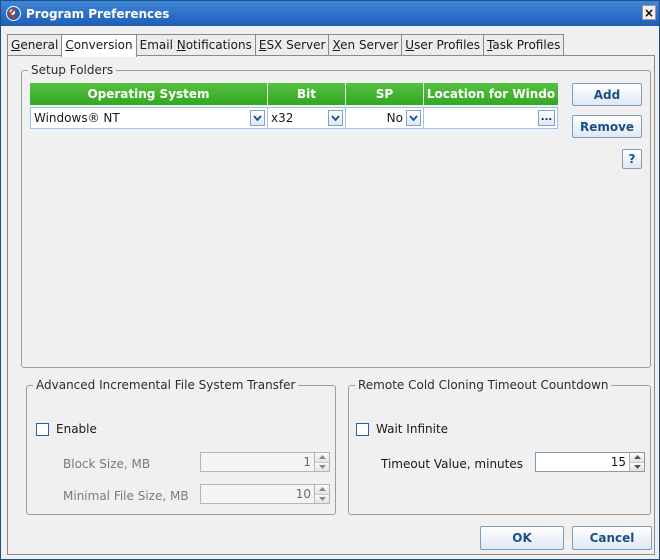 The width and height of the screenshot is (660, 560). I want to click on tab-label-suffix: ask Profiles, so click(526, 45).